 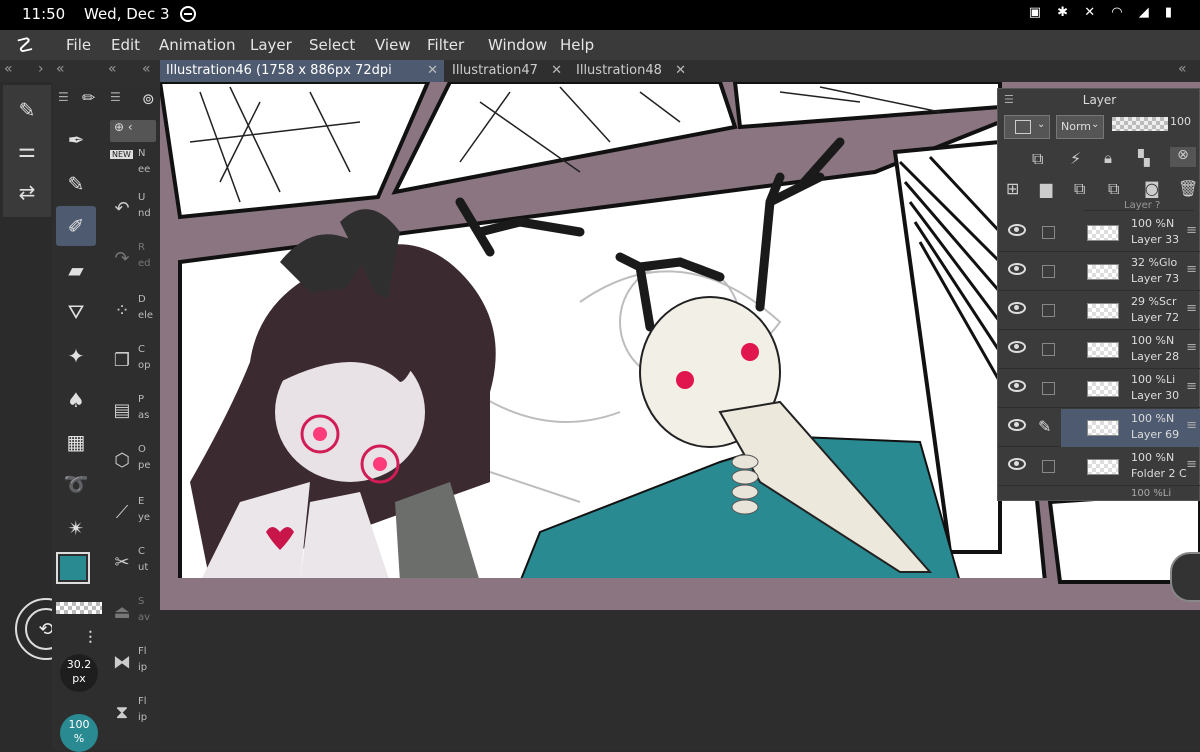 I want to click on mask-icon: ⊗, so click(x=1183, y=157).